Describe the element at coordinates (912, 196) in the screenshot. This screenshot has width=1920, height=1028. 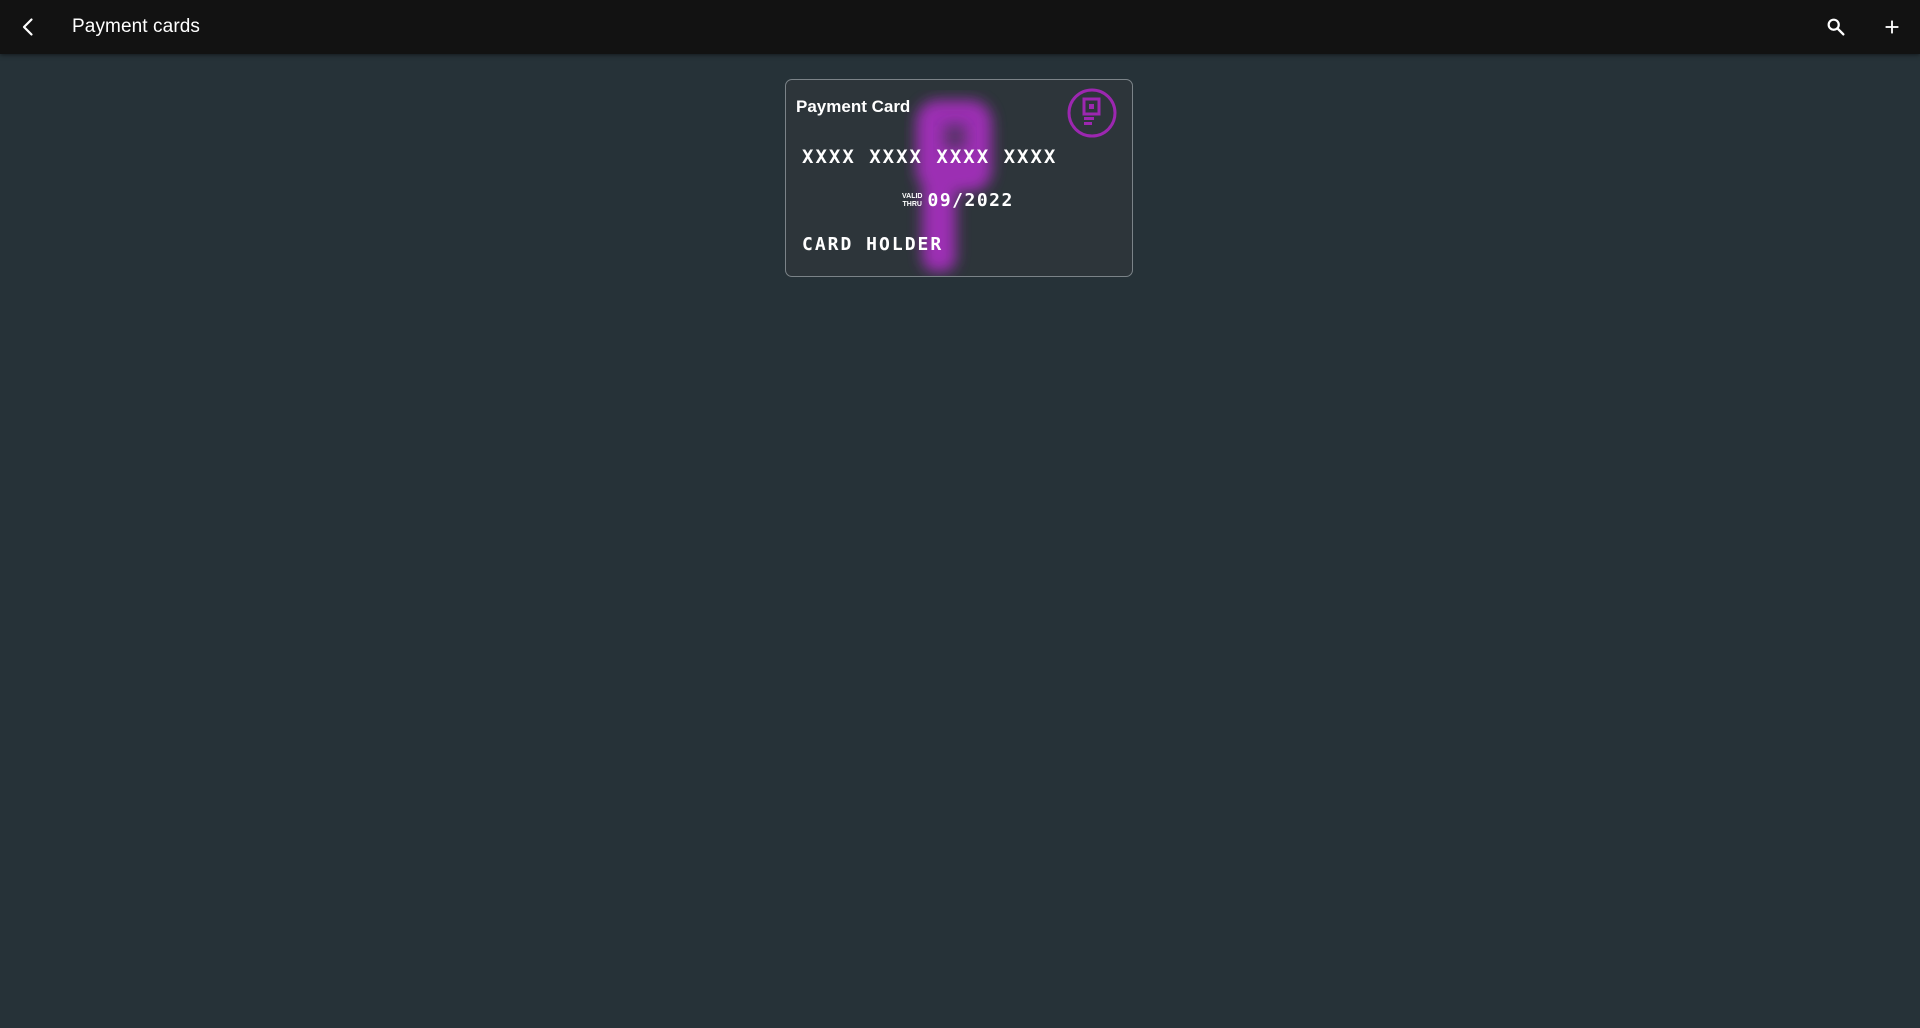
I see `valid-label-top: VALID` at that location.